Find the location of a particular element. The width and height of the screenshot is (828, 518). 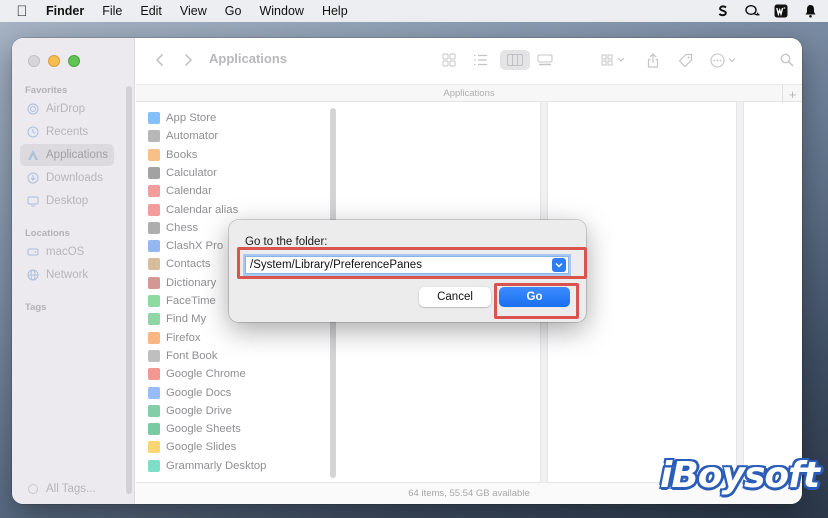

cancel-button: Cancel is located at coordinates (455, 297).